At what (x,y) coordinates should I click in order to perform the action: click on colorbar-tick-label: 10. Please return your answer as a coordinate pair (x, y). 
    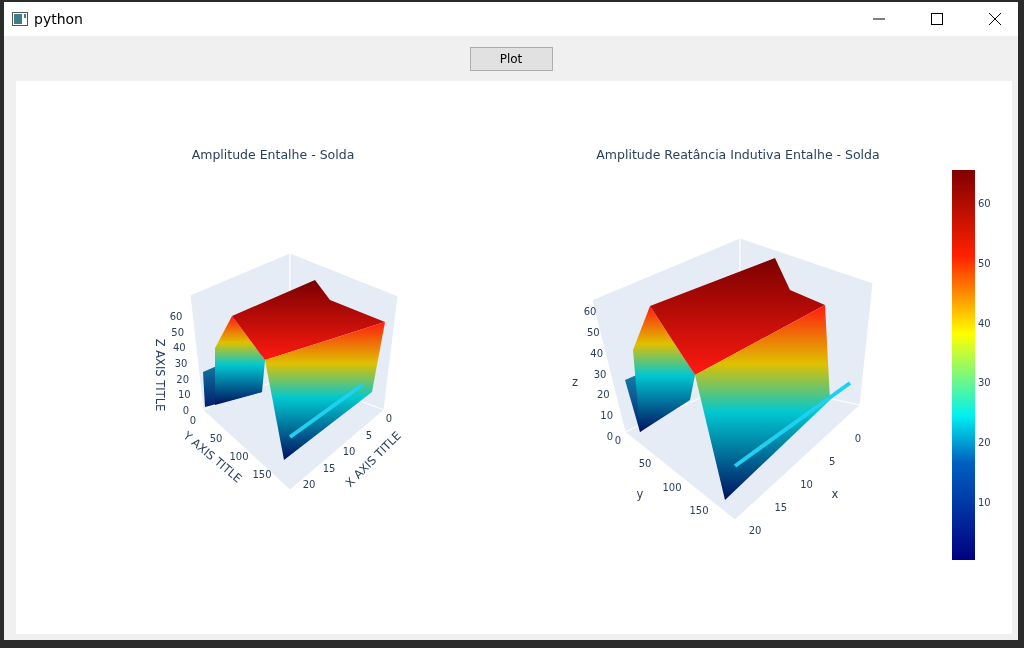
    Looking at the image, I should click on (984, 502).